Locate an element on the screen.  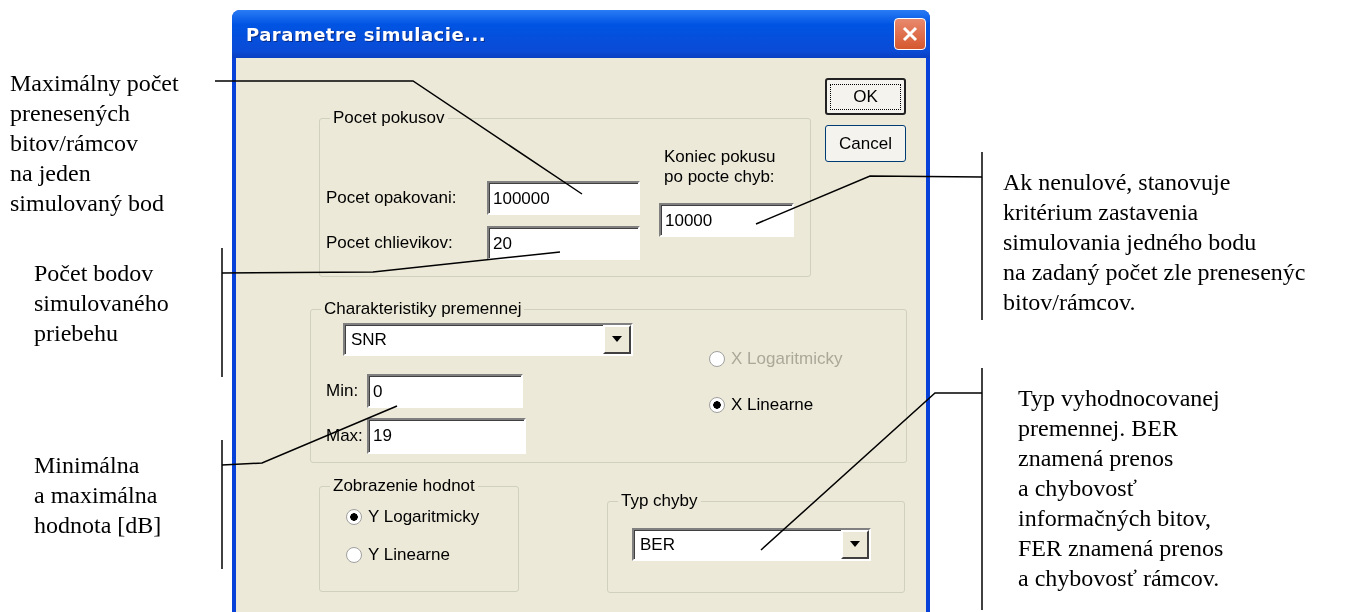
radio-button: Y Logaritmicky is located at coordinates (432, 517).